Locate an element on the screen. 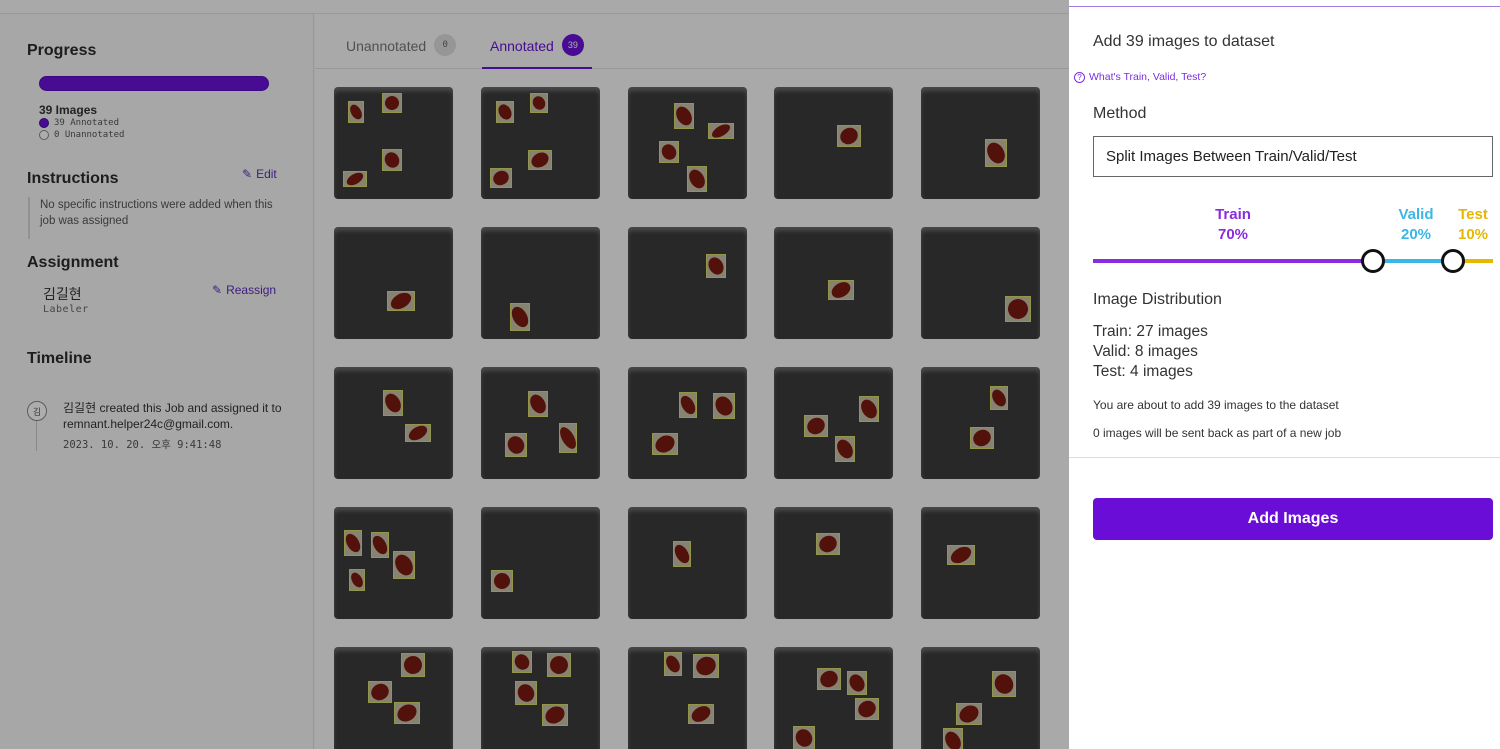 The image size is (1500, 749). train-split-label: Train 70% is located at coordinates (1233, 224).